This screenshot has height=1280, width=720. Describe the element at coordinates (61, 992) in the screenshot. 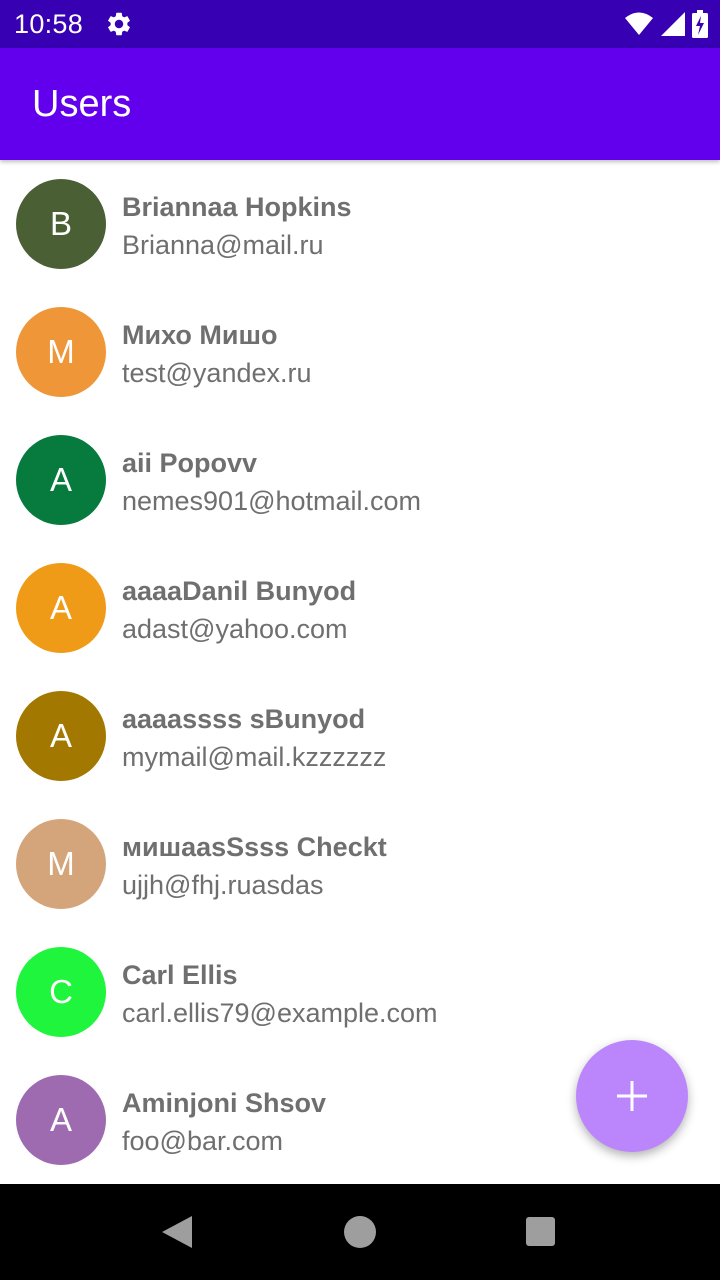

I see `avatar: C` at that location.